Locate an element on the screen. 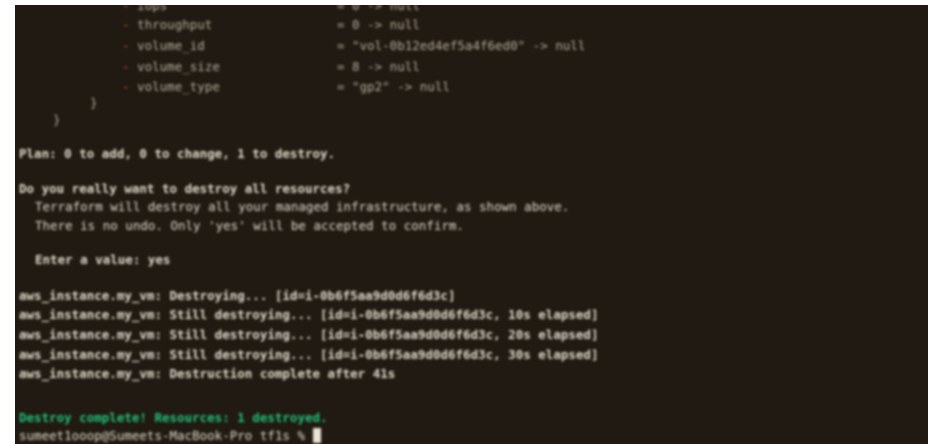 This screenshot has width=928, height=444. attr-line: - throughput = 0 -> null is located at coordinates (271, 24).